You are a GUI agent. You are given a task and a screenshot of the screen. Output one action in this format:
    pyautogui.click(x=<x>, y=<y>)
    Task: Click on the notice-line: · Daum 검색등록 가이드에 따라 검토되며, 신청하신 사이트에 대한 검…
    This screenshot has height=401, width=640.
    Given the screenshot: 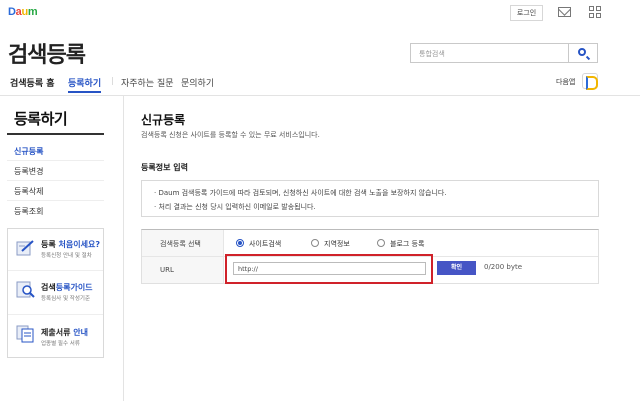 What is the action you would take?
    pyautogui.click(x=300, y=193)
    